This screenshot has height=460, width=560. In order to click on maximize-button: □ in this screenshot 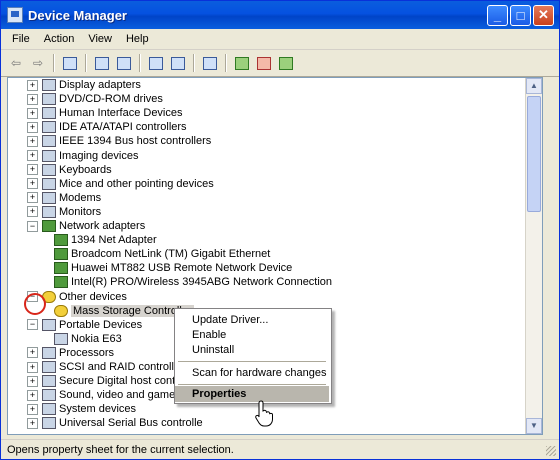, I will do `click(520, 15)`.